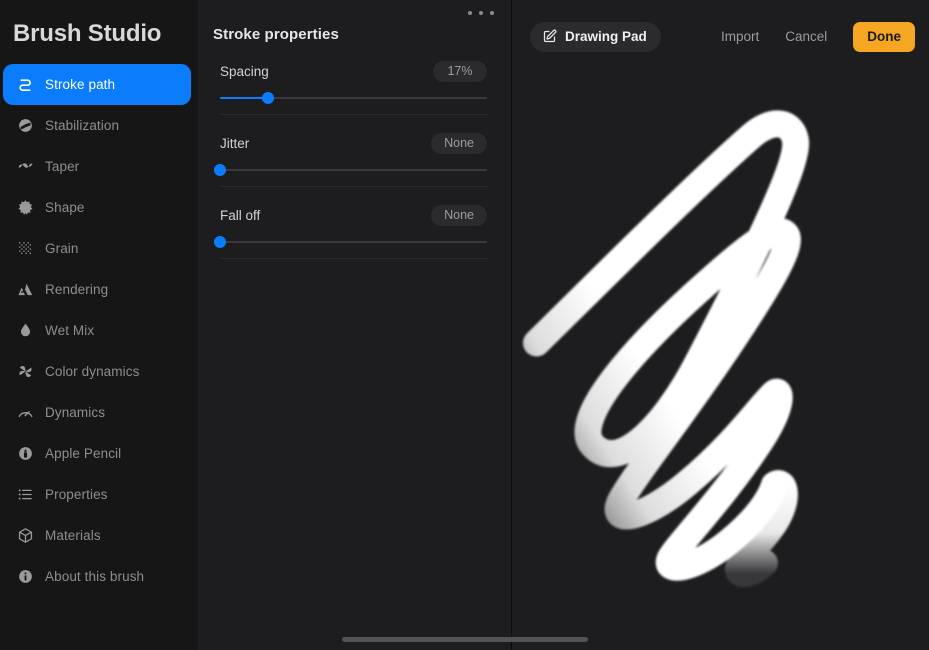 The height and width of the screenshot is (650, 929). Describe the element at coordinates (25, 577) in the screenshot. I see `info-circle-icon` at that location.